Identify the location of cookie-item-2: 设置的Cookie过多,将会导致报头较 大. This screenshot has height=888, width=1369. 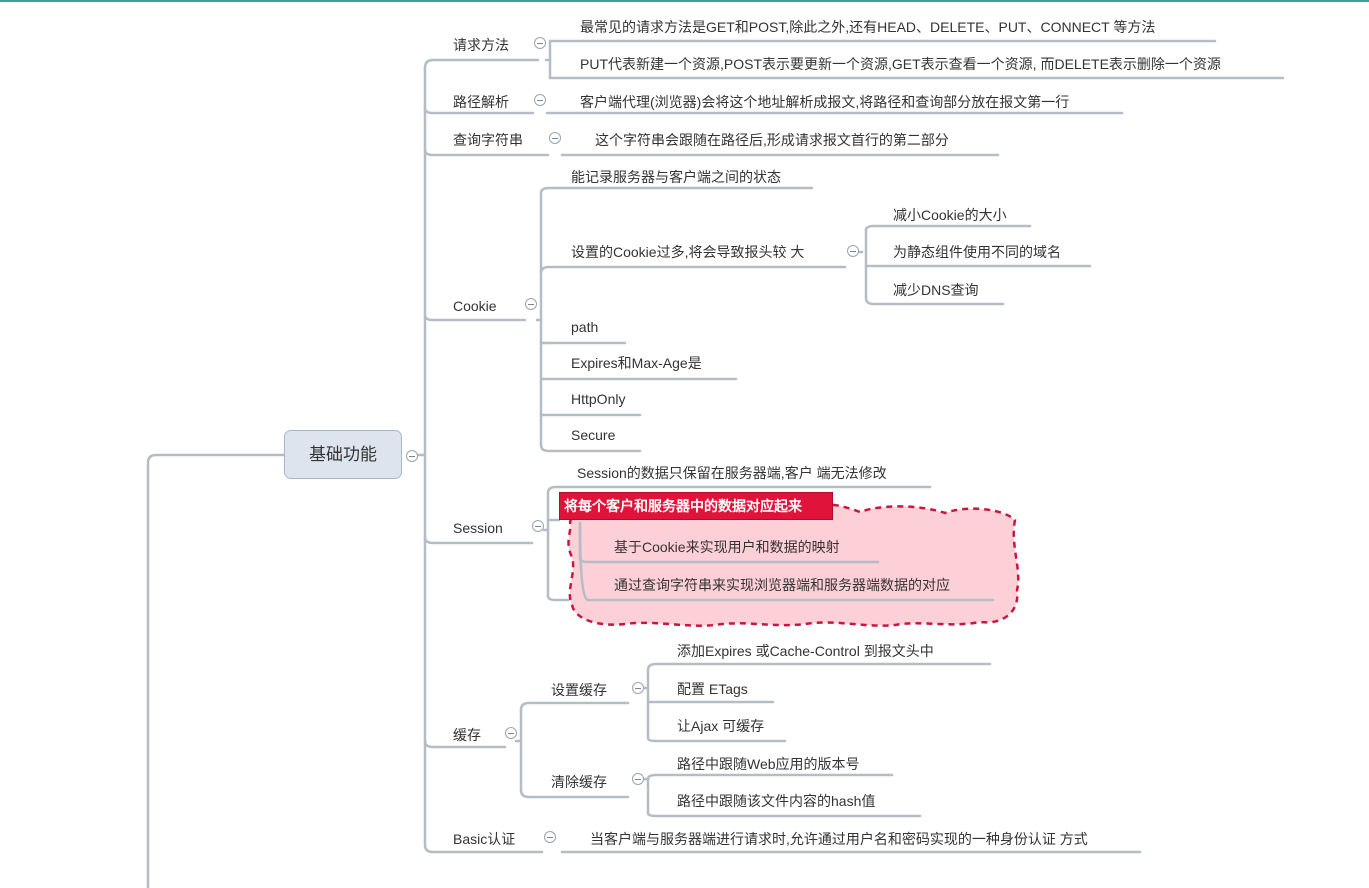
(687, 252).